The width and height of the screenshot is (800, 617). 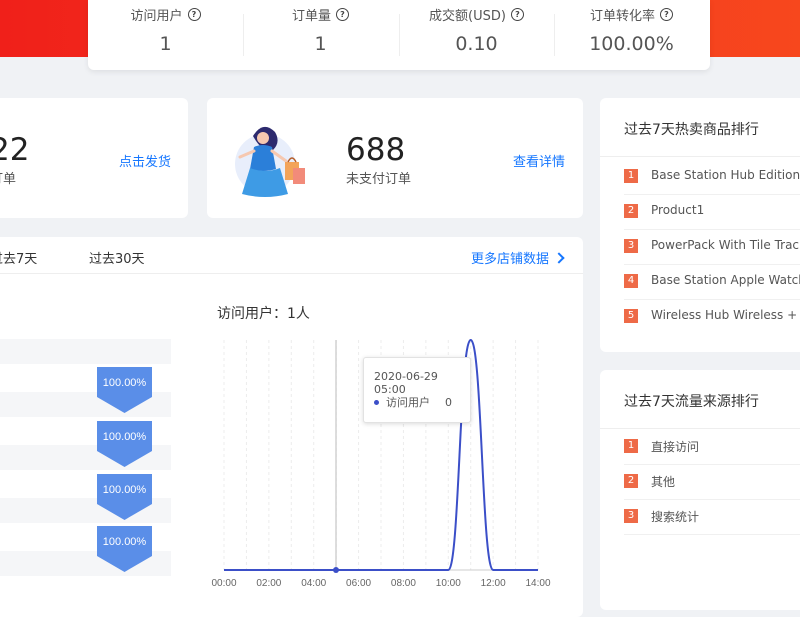 I want to click on stat-orders: 订单量? 1, so click(x=320, y=35).